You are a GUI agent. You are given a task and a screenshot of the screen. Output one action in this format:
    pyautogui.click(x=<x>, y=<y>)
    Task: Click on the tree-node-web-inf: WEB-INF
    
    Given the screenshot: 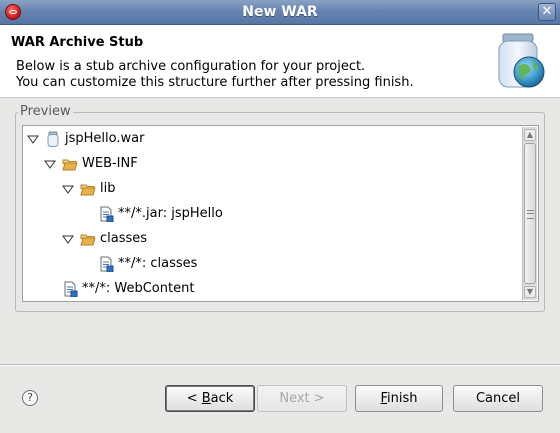 What is the action you would take?
    pyautogui.click(x=91, y=164)
    